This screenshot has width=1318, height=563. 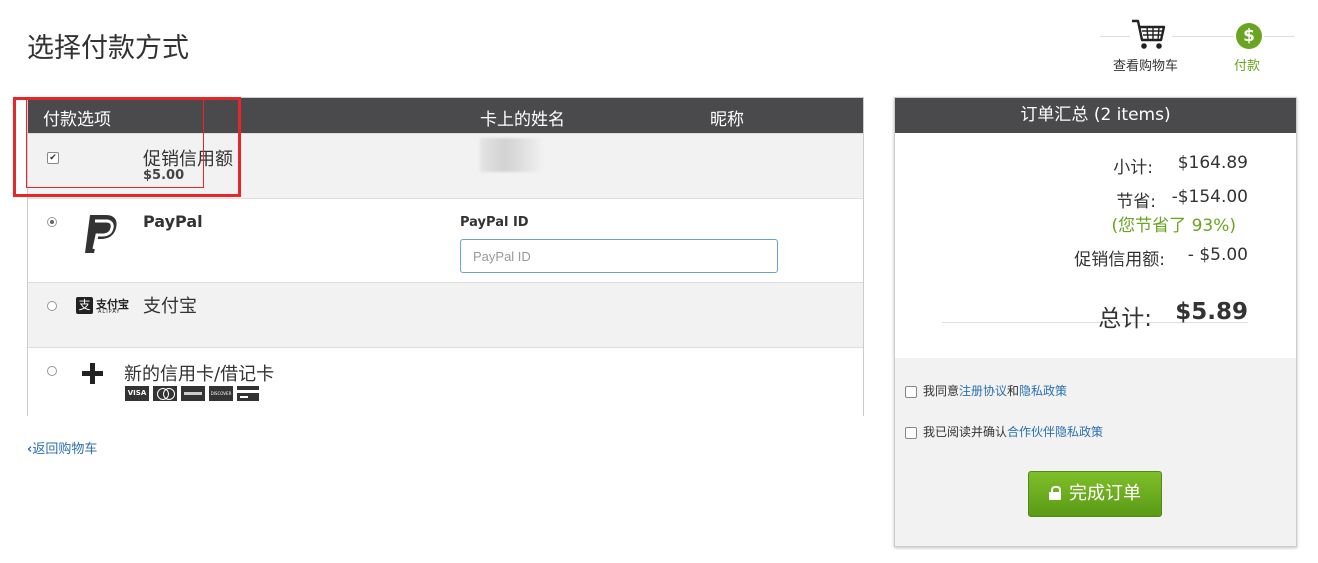 I want to click on highlight-inner-box, so click(x=115, y=142).